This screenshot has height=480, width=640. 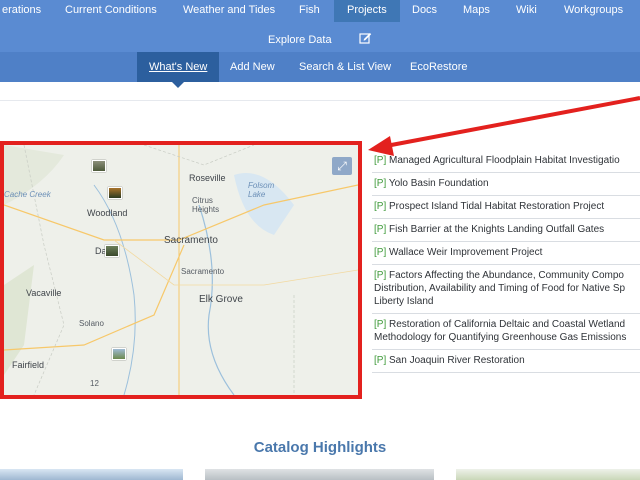 I want to click on map-label-elk-grove: Elk Grove, so click(x=221, y=299).